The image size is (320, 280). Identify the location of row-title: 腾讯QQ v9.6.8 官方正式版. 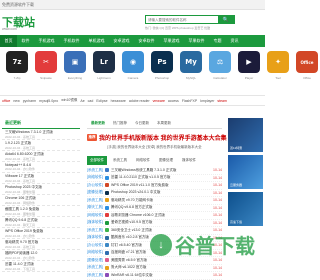
(160, 207).